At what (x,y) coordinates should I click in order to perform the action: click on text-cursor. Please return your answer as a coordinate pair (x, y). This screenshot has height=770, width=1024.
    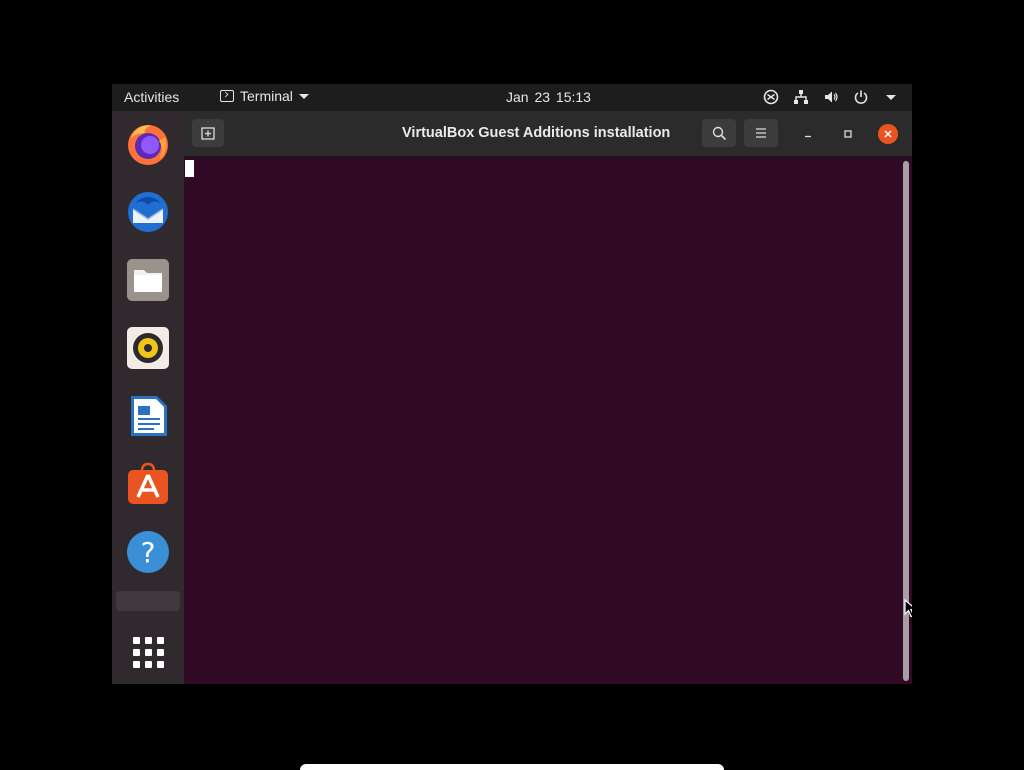
    Looking at the image, I should click on (189, 168).